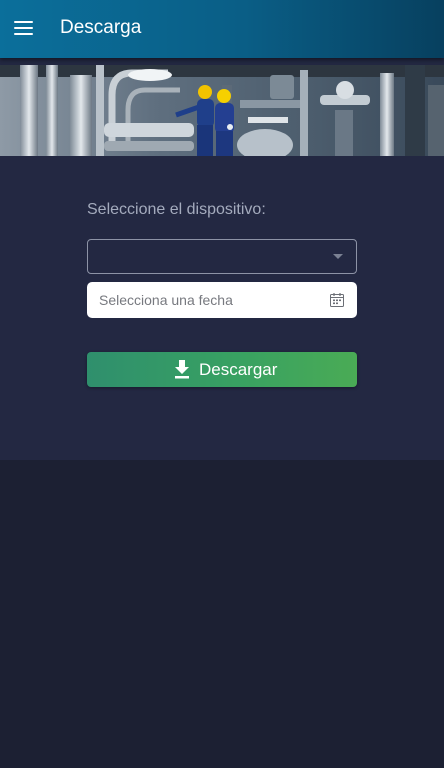  What do you see at coordinates (101, 27) in the screenshot?
I see `page-title: Descarga` at bounding box center [101, 27].